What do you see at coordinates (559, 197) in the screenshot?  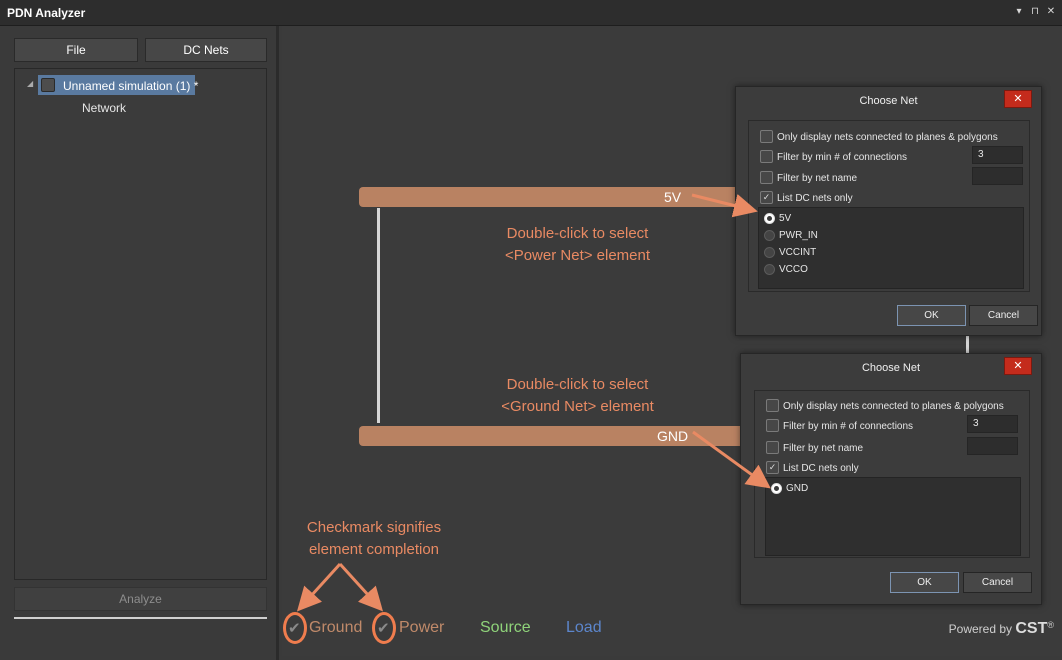 I see `power-net-rail` at bounding box center [559, 197].